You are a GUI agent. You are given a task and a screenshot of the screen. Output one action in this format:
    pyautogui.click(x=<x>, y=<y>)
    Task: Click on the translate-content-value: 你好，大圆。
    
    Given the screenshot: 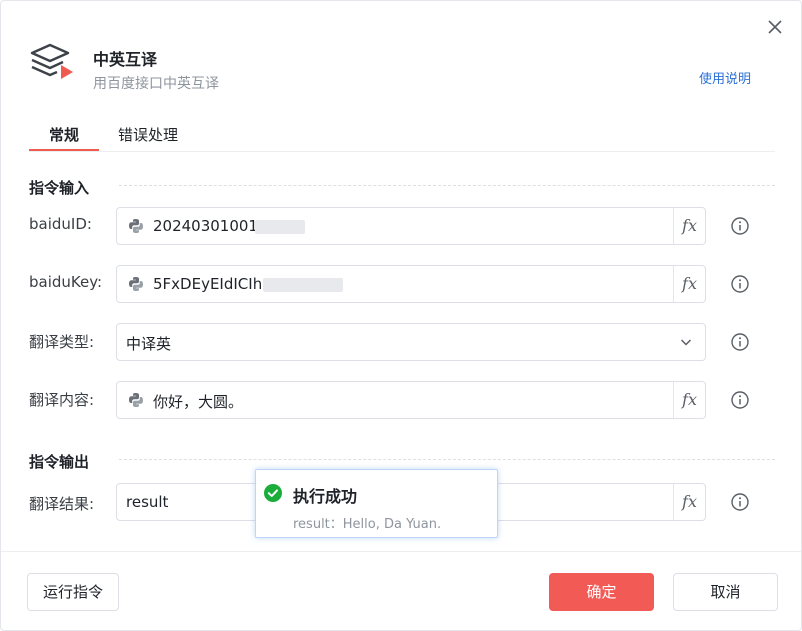 What is the action you would take?
    pyautogui.click(x=198, y=402)
    